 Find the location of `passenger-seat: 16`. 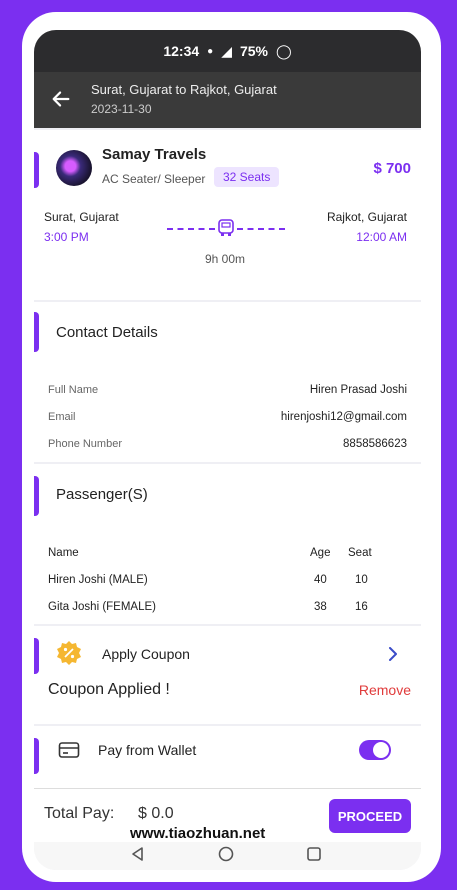

passenger-seat: 16 is located at coordinates (361, 607).